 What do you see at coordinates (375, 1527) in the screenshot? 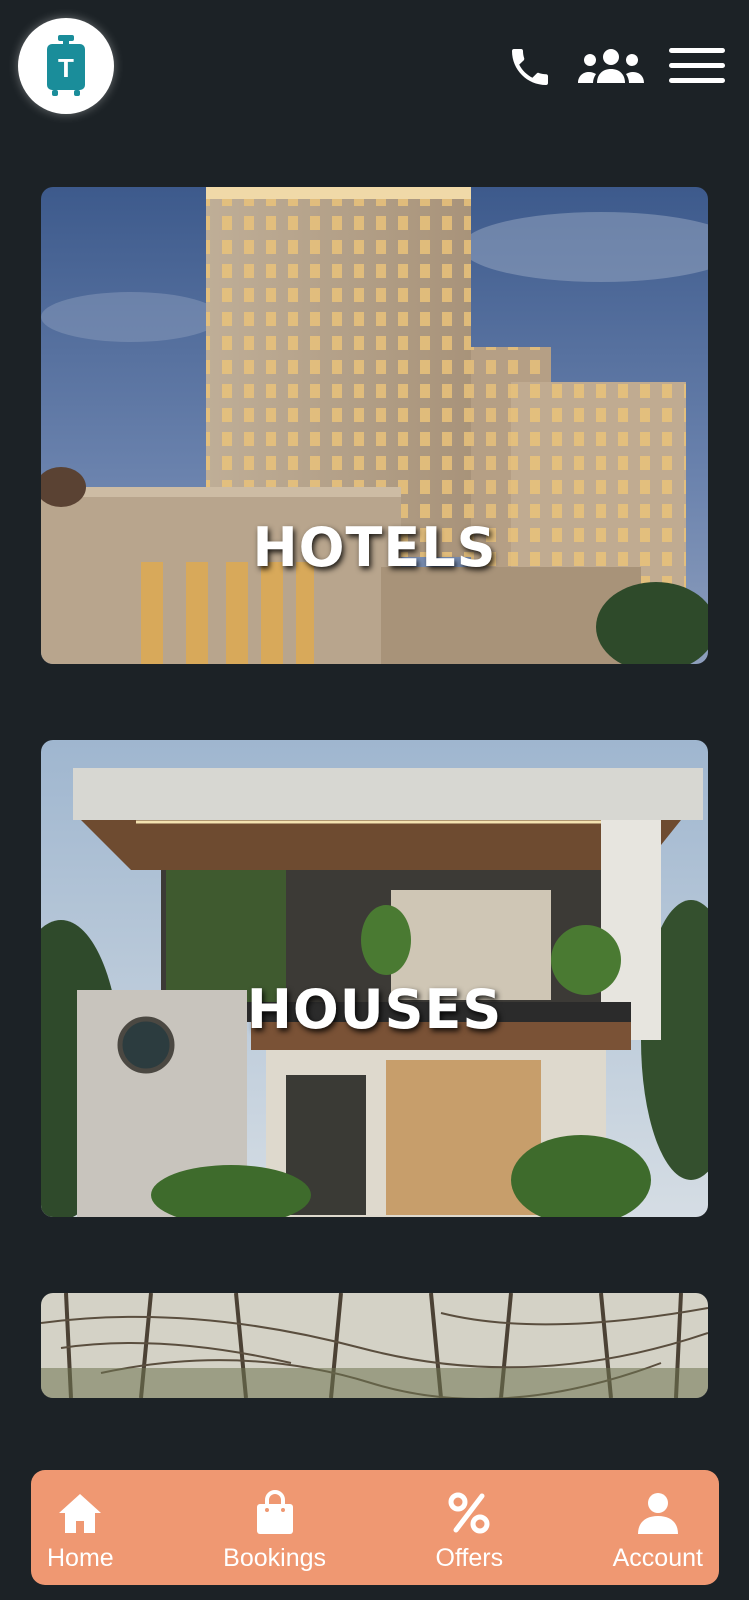
I see `bottom-navigation: Home Bookings Offers Account` at bounding box center [375, 1527].